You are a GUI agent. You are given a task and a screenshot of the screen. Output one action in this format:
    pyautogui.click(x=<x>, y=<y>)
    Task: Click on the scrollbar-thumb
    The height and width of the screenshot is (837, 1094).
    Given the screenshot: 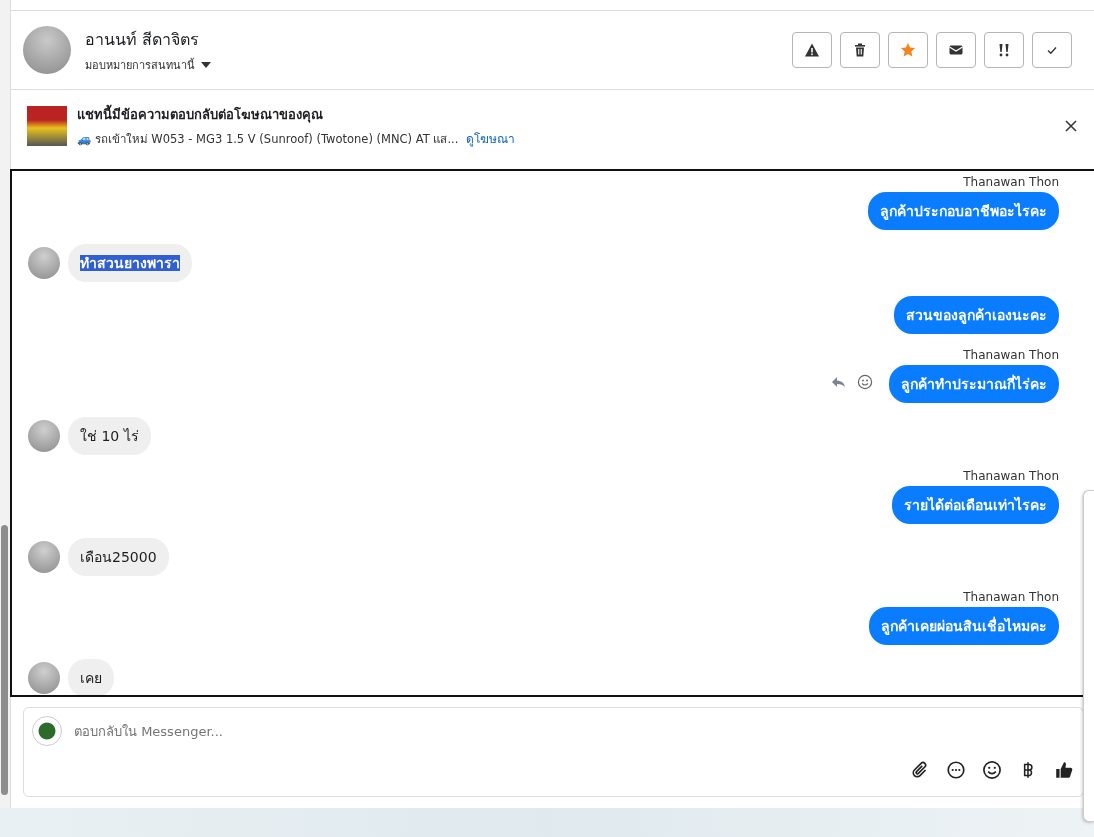 What is the action you would take?
    pyautogui.click(x=4, y=660)
    